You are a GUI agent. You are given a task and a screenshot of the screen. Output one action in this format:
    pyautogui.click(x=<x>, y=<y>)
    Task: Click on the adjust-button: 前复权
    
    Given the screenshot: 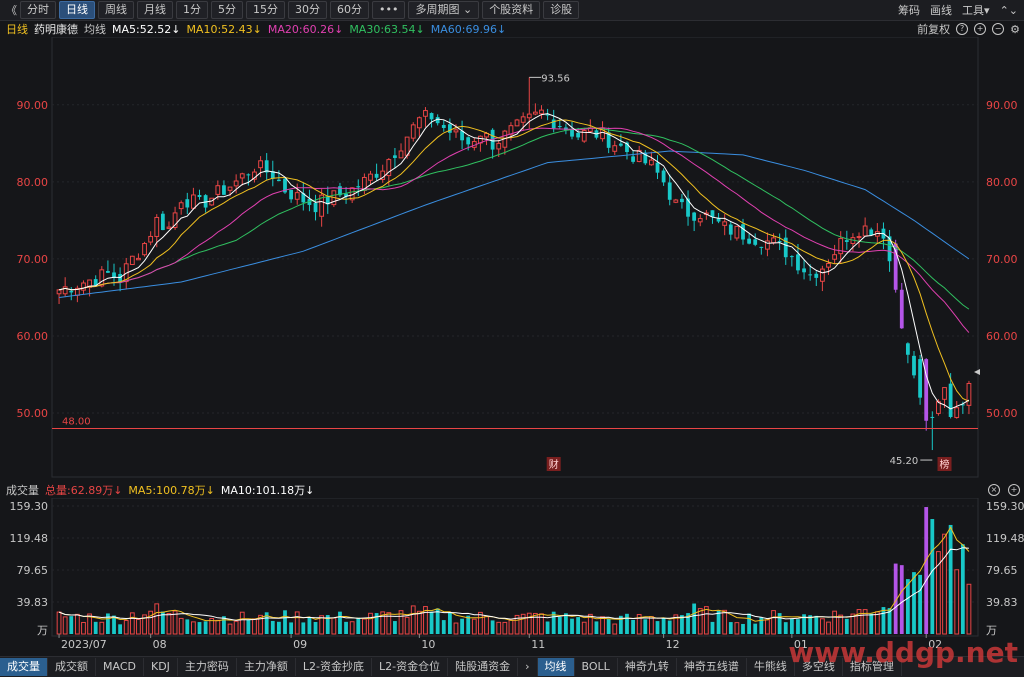 What is the action you would take?
    pyautogui.click(x=933, y=29)
    